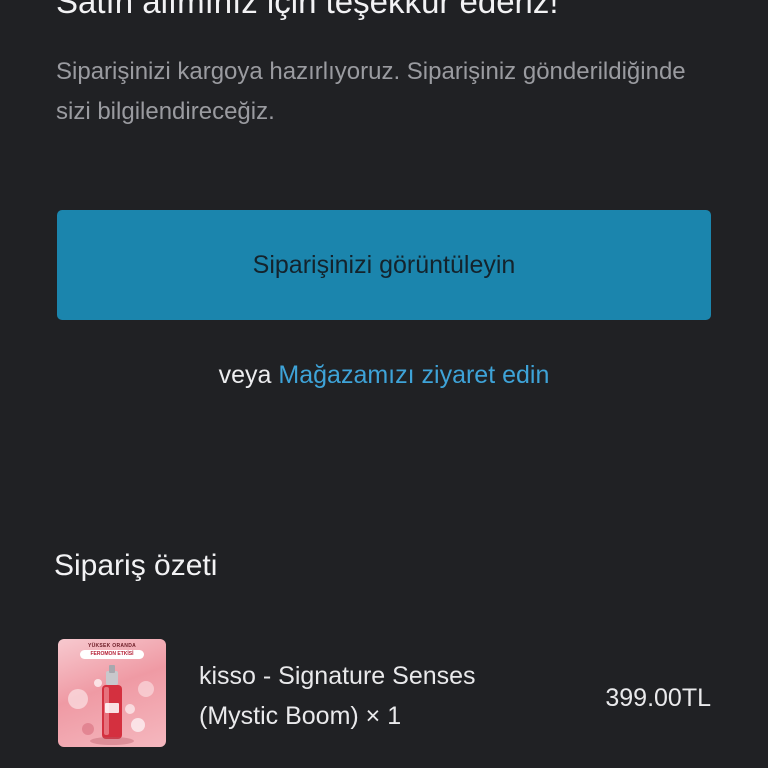 The width and height of the screenshot is (768, 768). I want to click on view-order-button: Siparişinizi görüntüleyin, so click(384, 265).